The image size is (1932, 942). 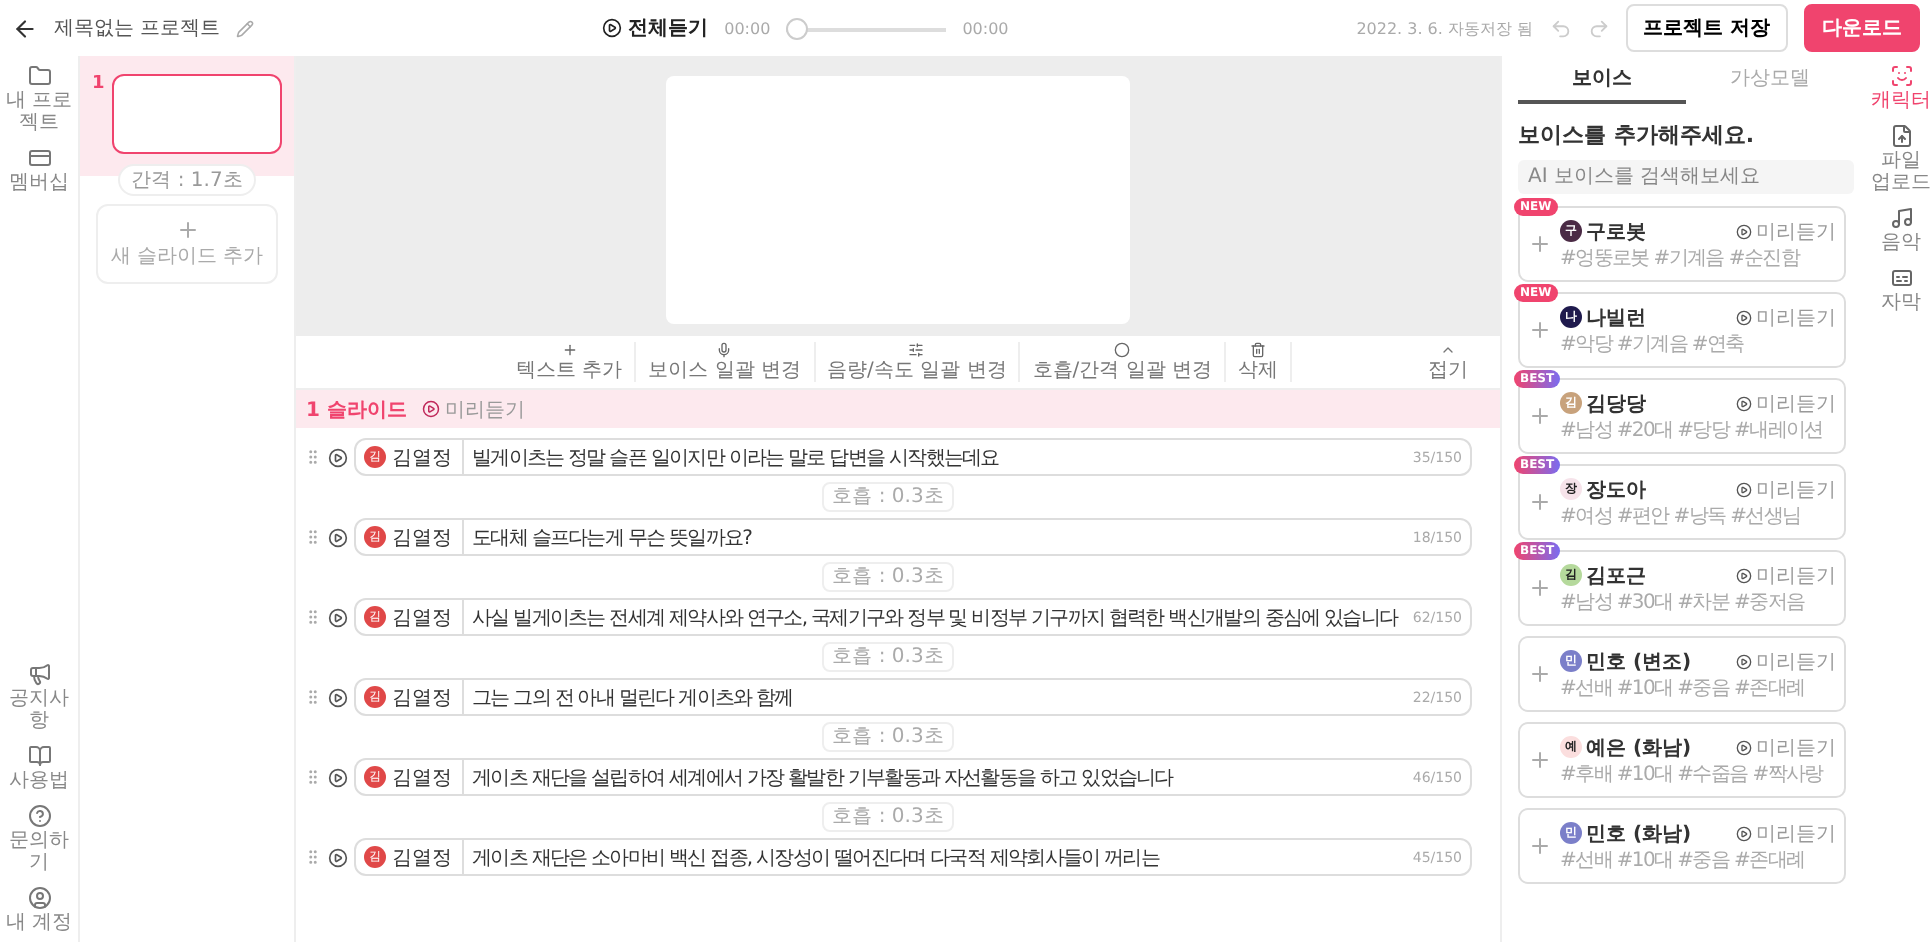 What do you see at coordinates (985, 28) in the screenshot?
I see `time-end: 00:00` at bounding box center [985, 28].